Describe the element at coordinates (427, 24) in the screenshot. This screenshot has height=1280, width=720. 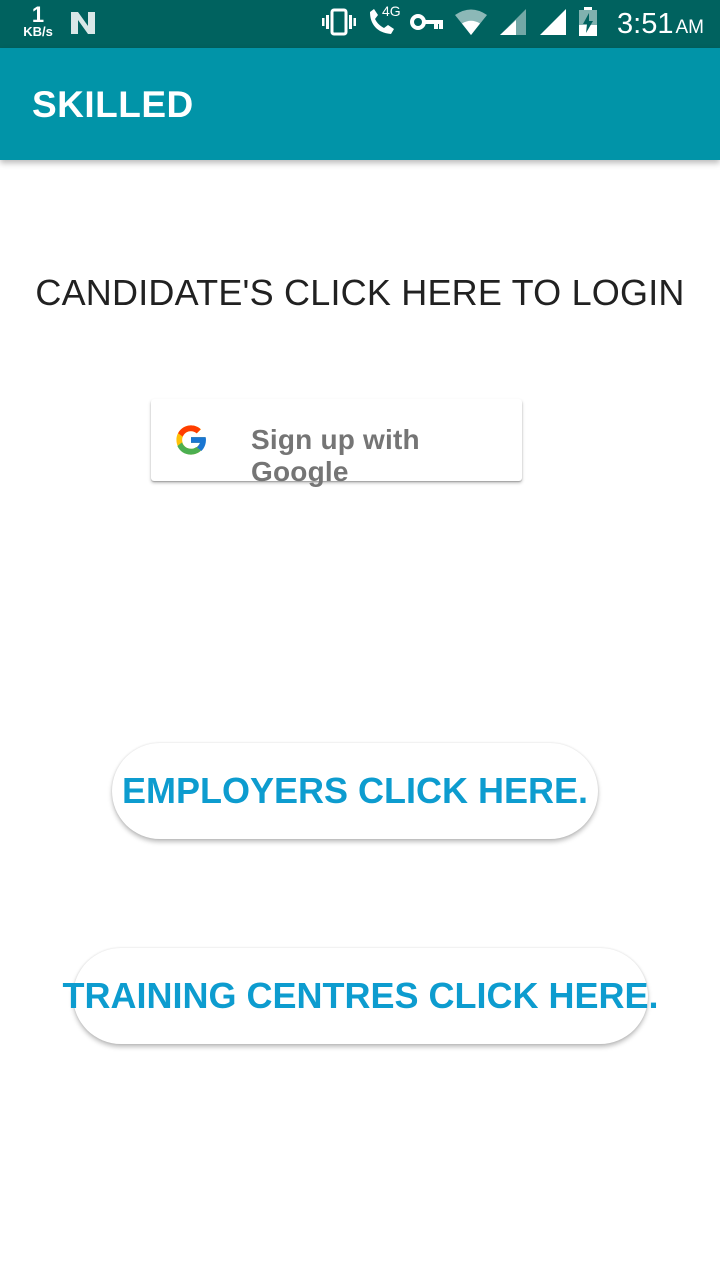
I see `vpn-key-icon` at that location.